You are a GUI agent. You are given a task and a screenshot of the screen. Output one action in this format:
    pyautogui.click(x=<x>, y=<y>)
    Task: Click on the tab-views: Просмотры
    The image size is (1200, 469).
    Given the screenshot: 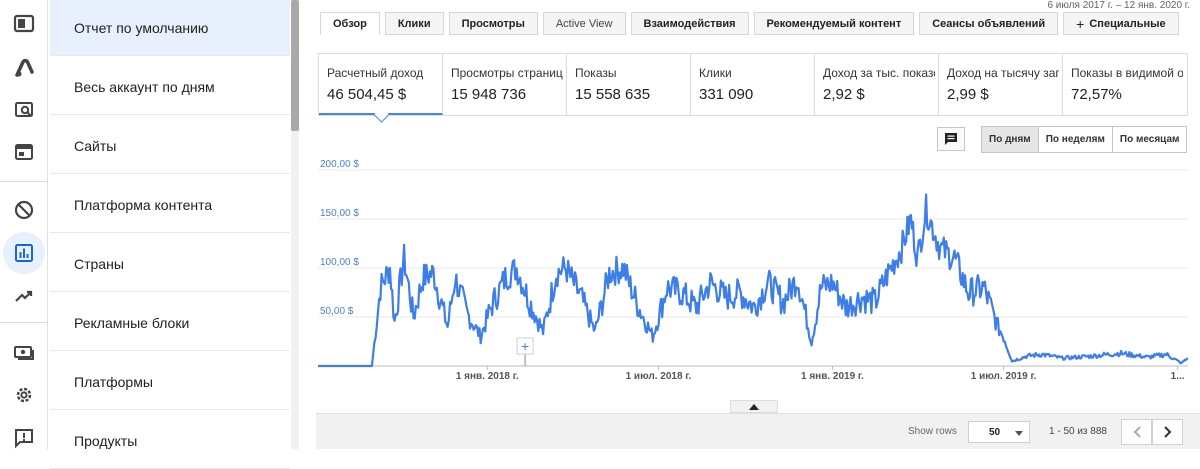 What is the action you would take?
    pyautogui.click(x=493, y=23)
    